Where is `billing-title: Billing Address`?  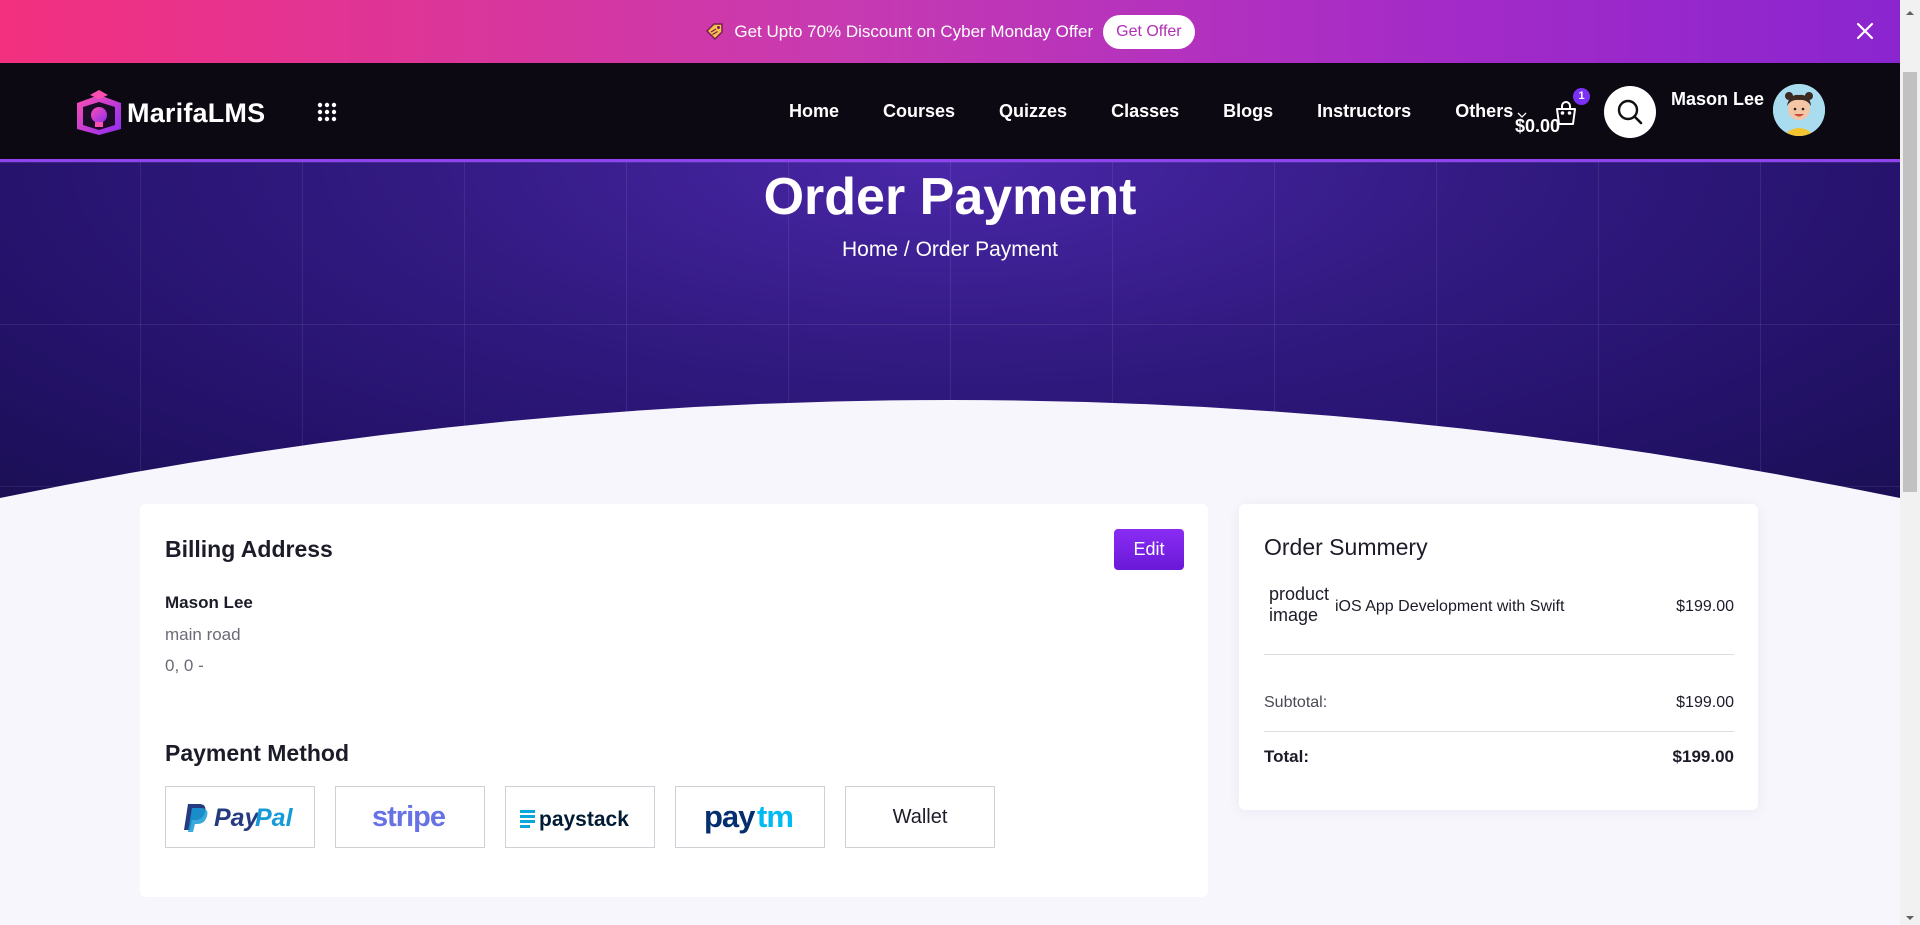 billing-title: Billing Address is located at coordinates (249, 549).